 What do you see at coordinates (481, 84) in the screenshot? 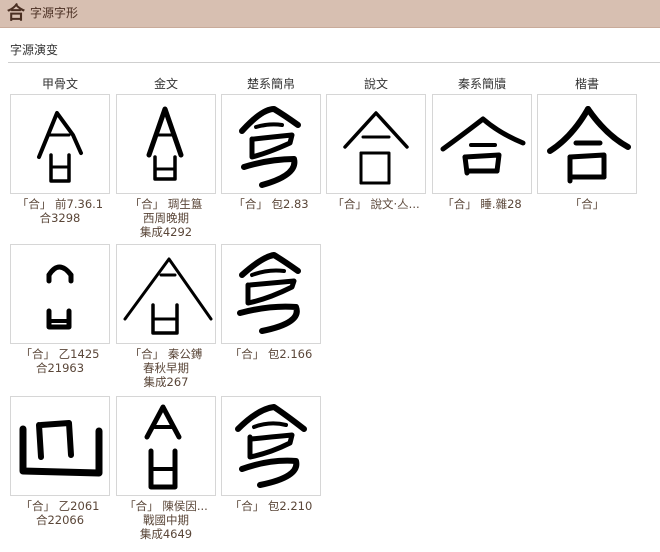
I see `column-header-qin: 秦系簡牘` at bounding box center [481, 84].